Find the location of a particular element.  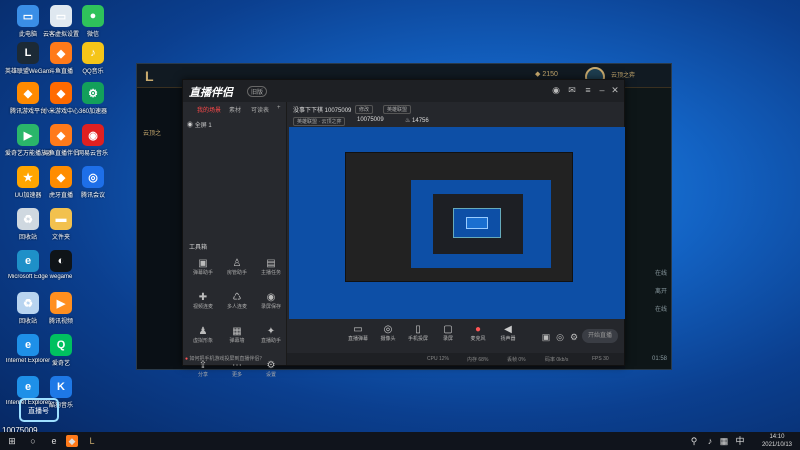

desktop-icon: ▶ 腾讯视频 is located at coordinates (61, 308).